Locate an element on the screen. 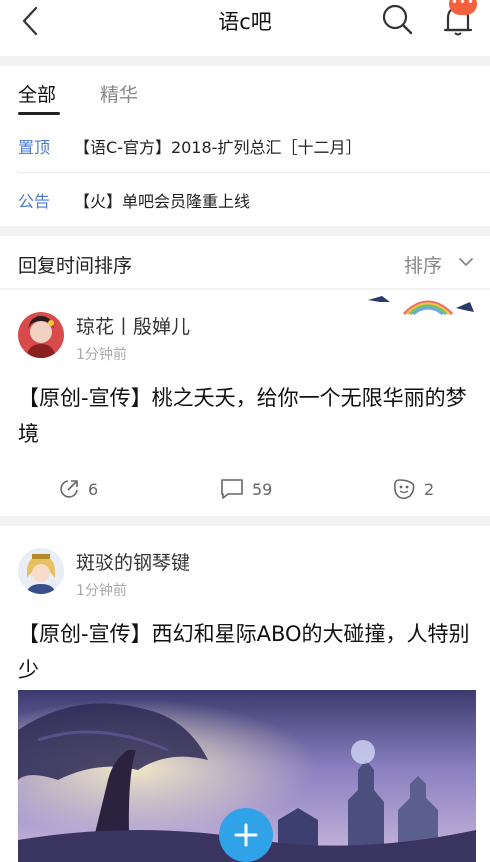 The width and height of the screenshot is (490, 862). tab-all: 全部 is located at coordinates (37, 93).